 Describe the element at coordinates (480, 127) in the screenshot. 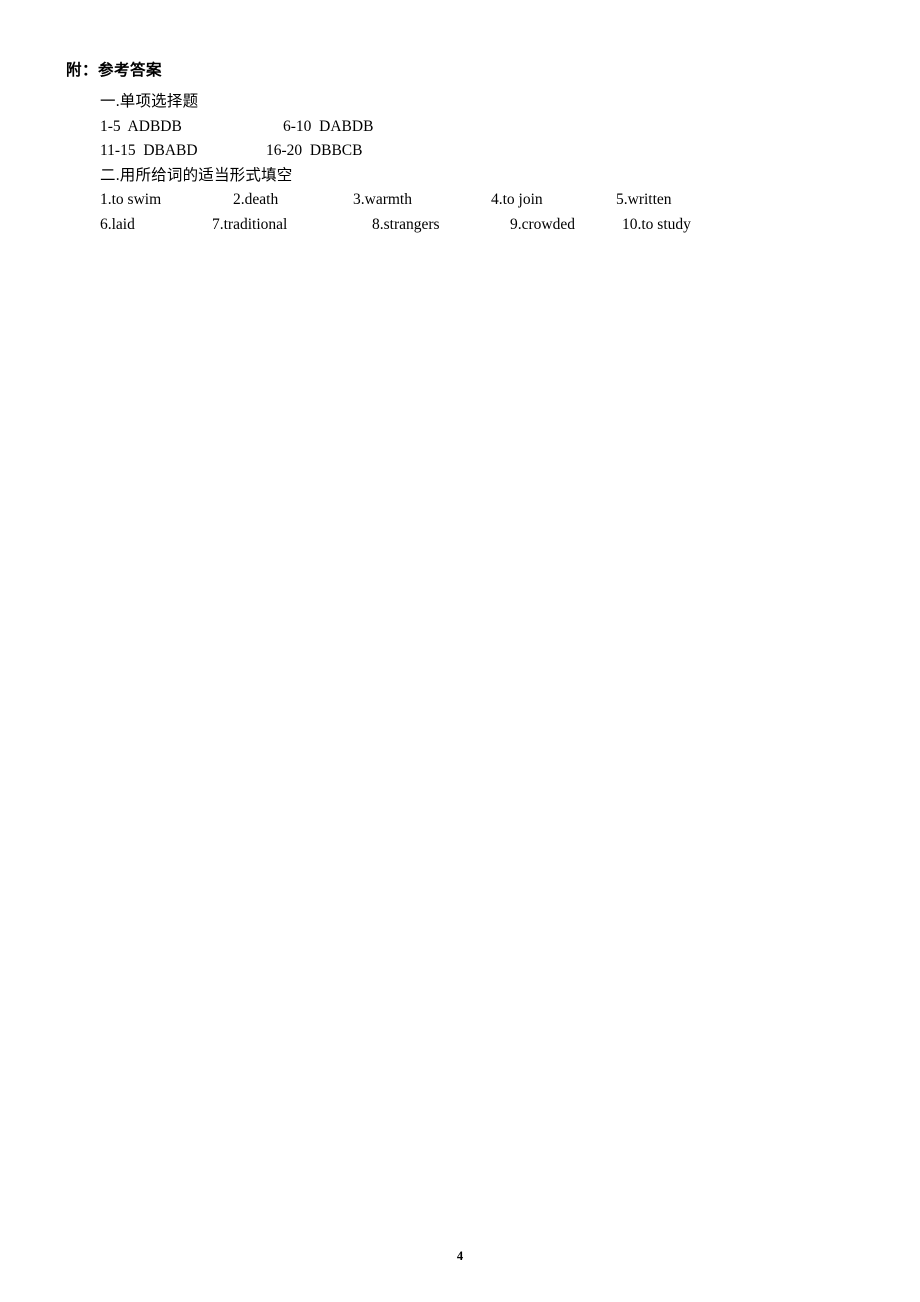

I see `answer-row: 1-5 ADBDB 6-10 DABDB` at that location.